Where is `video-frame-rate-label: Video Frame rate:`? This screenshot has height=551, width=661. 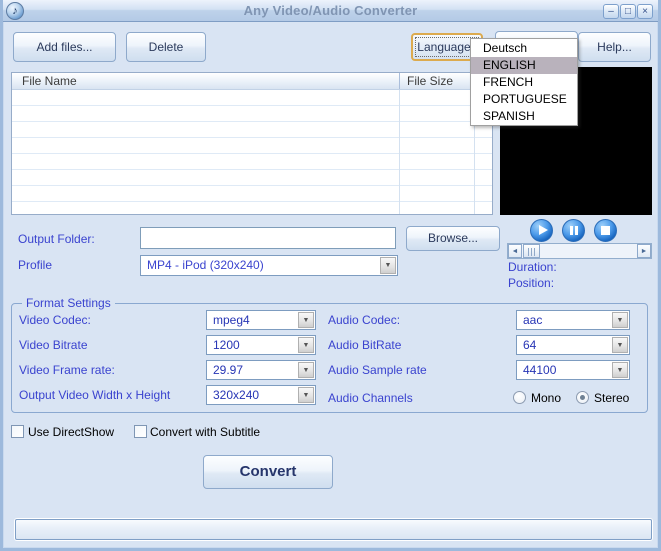
video-frame-rate-label: Video Frame rate: is located at coordinates (67, 370).